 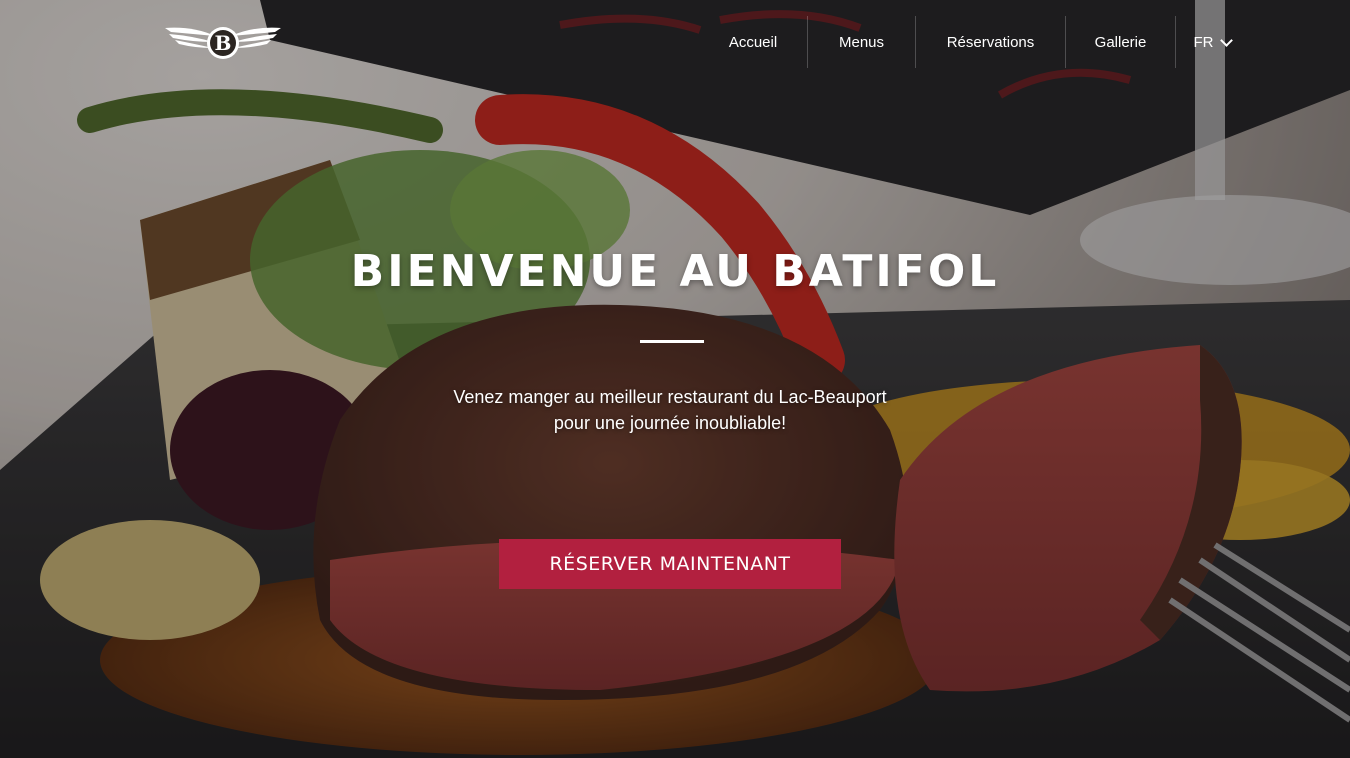 What do you see at coordinates (753, 42) in the screenshot?
I see `nav-item-accueil: Accueil` at bounding box center [753, 42].